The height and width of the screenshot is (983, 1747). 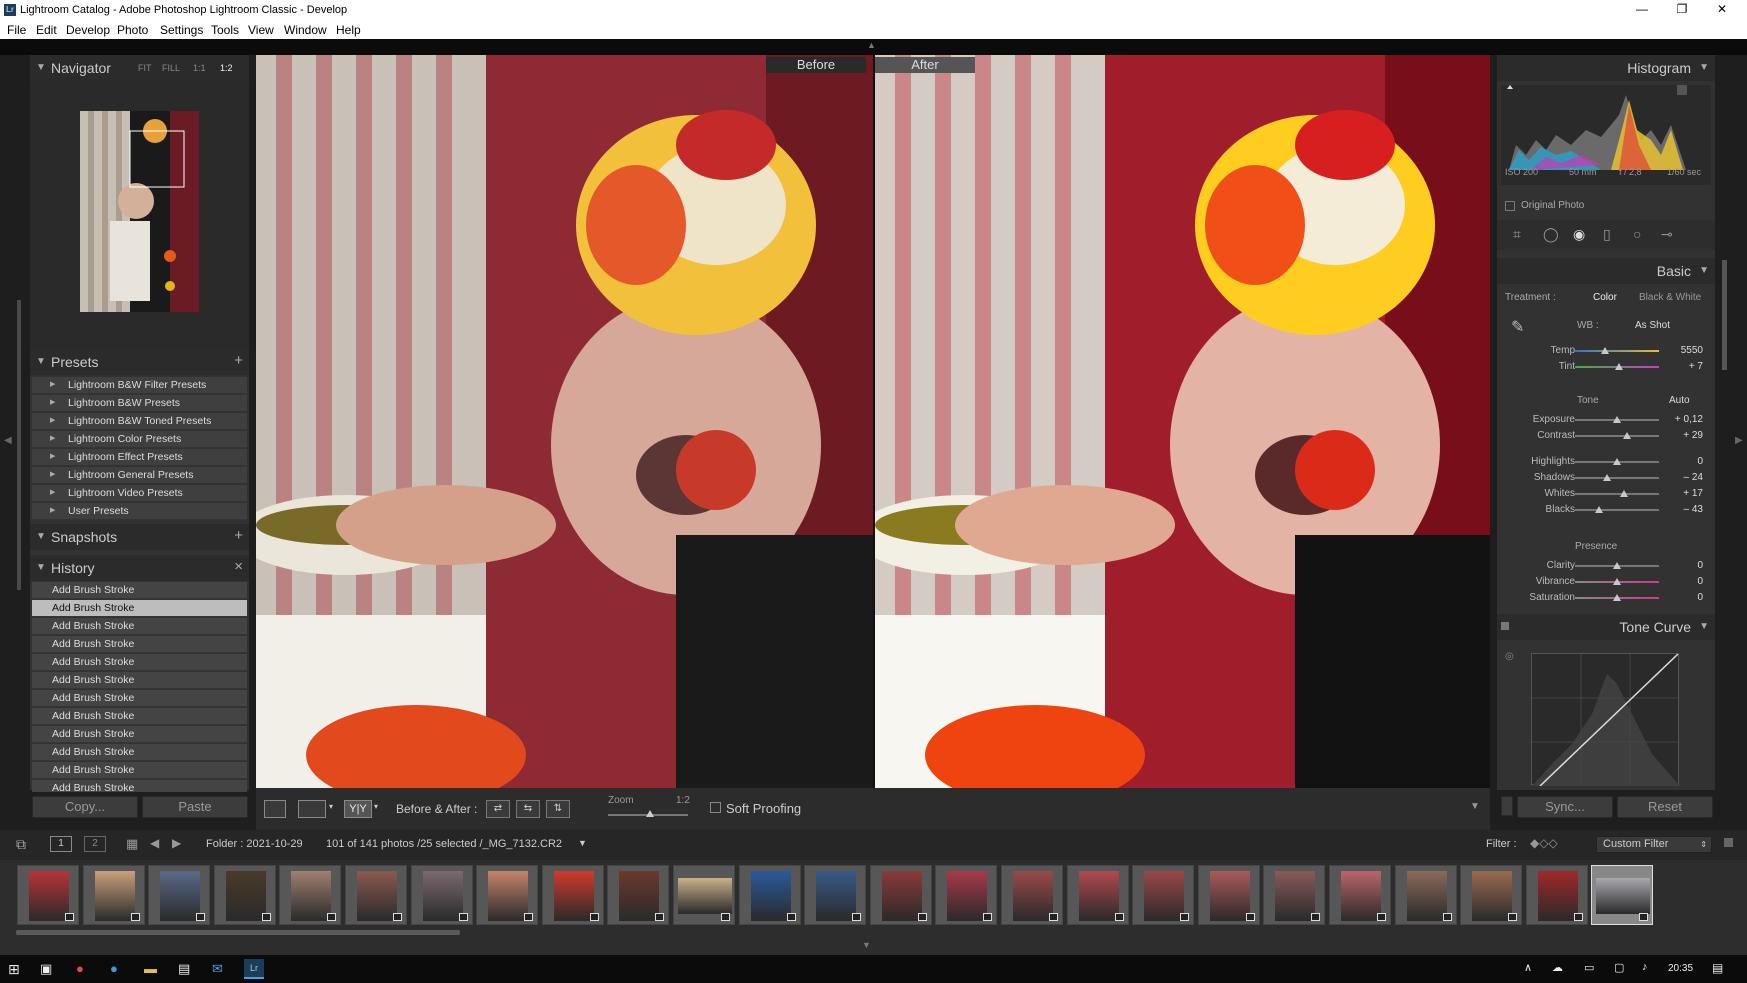 I want to click on volume-icon: ♪, so click(x=1645, y=967).